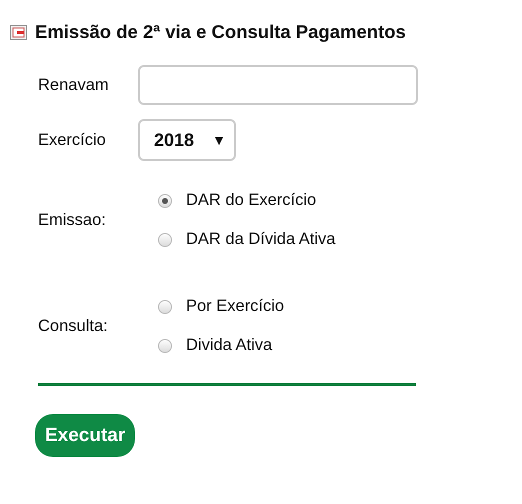 The width and height of the screenshot is (522, 504). What do you see at coordinates (235, 306) in the screenshot?
I see `radio-label: Por Exercício` at bounding box center [235, 306].